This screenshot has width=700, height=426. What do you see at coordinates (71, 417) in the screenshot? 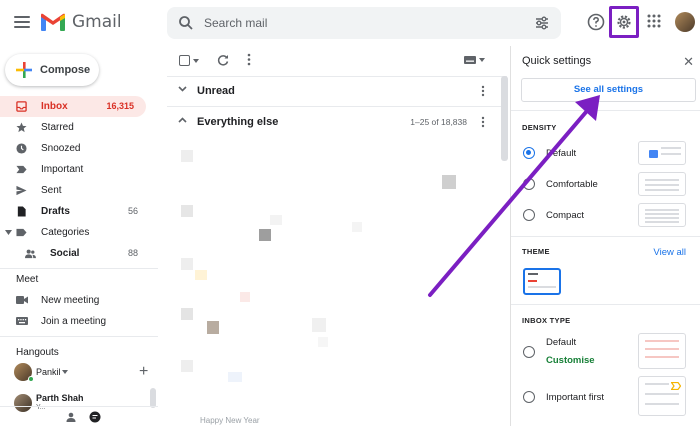
I see `person-icon` at bounding box center [71, 417].